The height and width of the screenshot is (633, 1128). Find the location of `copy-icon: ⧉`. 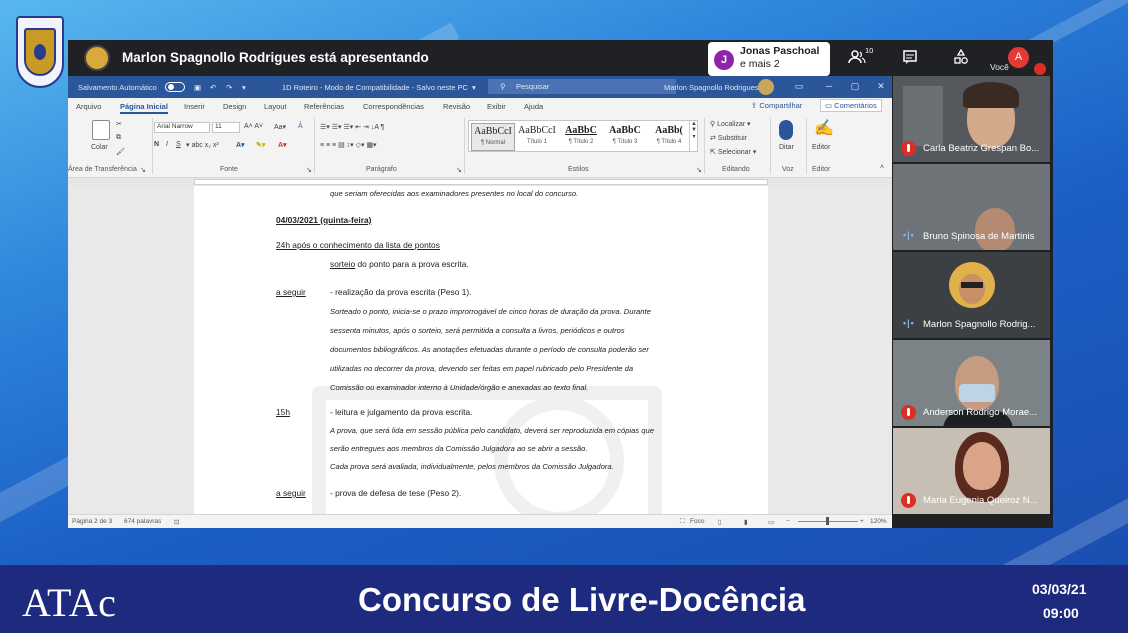

copy-icon: ⧉ is located at coordinates (118, 138).